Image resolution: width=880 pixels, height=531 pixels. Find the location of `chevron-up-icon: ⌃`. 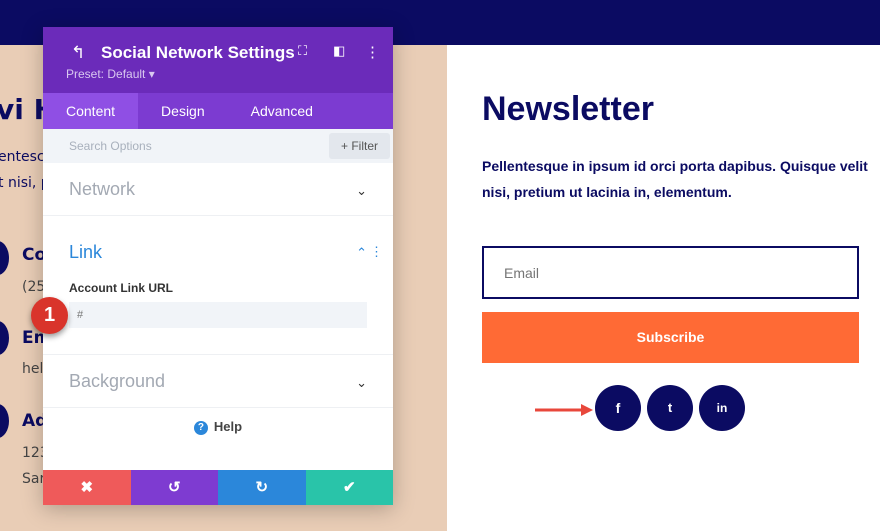

chevron-up-icon: ⌃ is located at coordinates (361, 253).